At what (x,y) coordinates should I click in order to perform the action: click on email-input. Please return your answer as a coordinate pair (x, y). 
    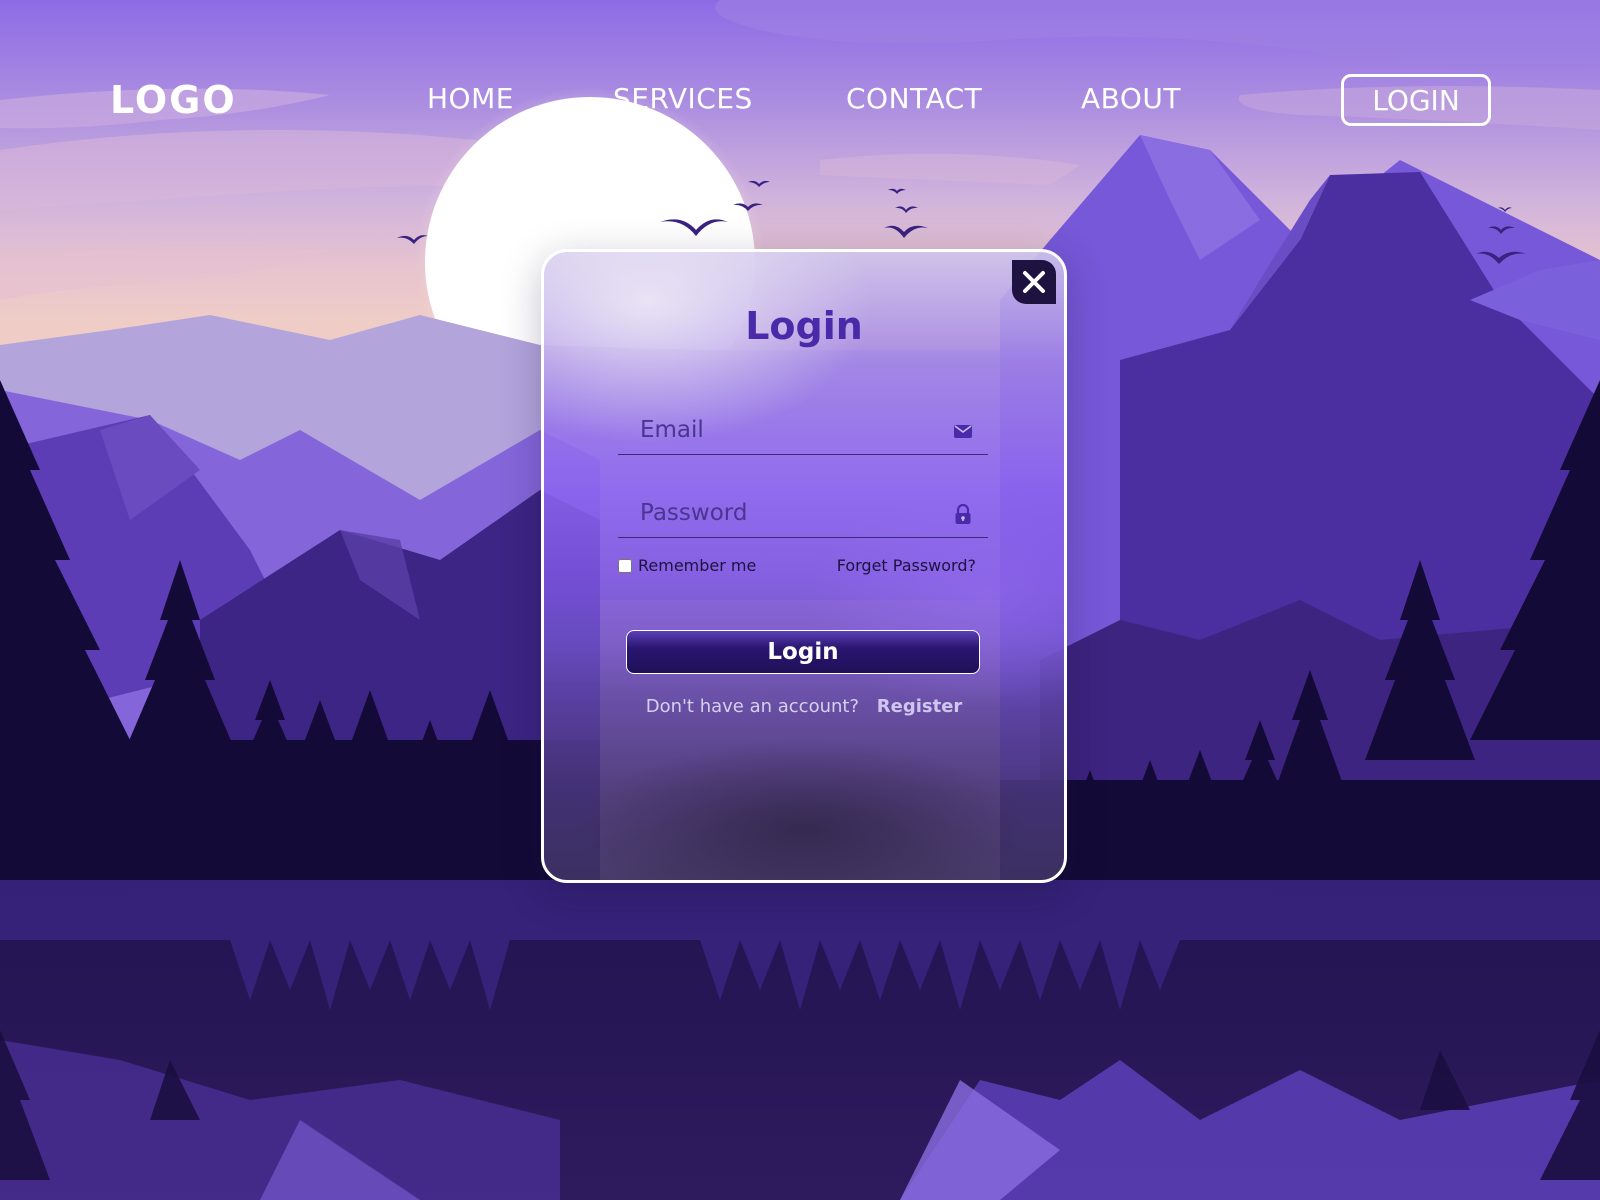
    Looking at the image, I should click on (790, 430).